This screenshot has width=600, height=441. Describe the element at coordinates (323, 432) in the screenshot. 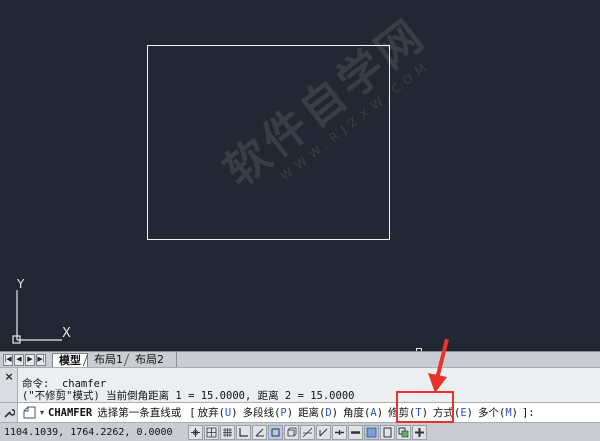

I see `dynamic-ucs-icon` at that location.